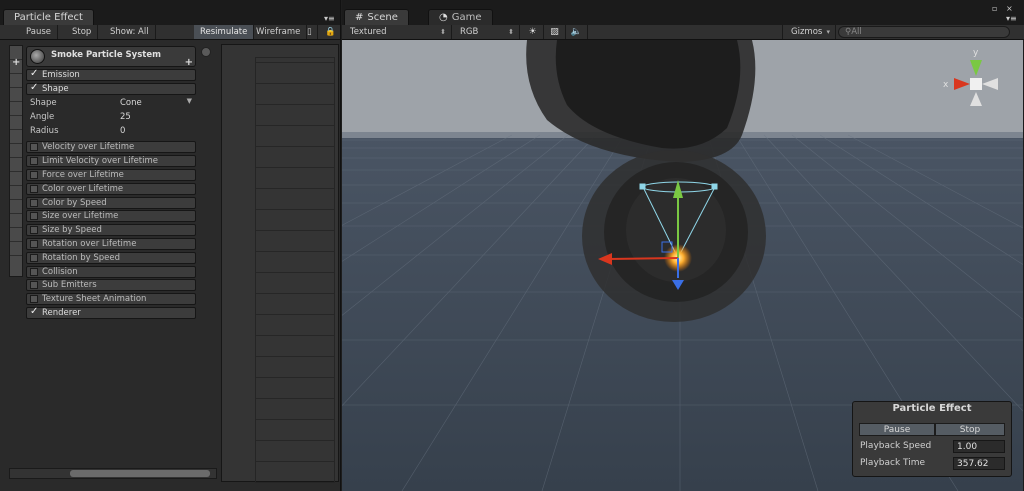 This screenshot has width=1024, height=491. Describe the element at coordinates (443, 17) in the screenshot. I see `game-pacman-icon: ◔` at that location.